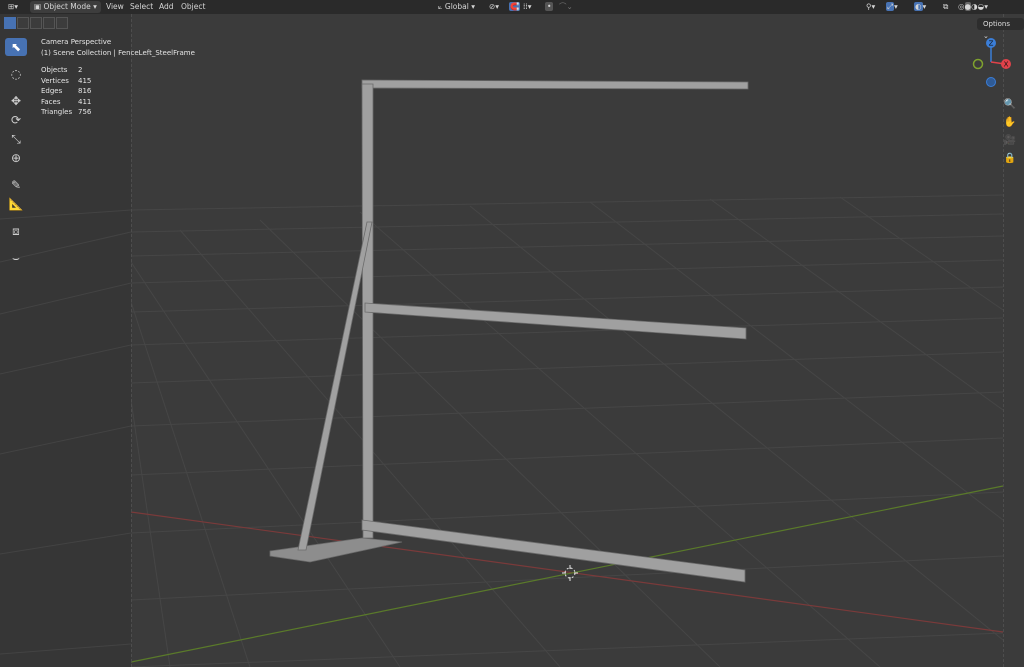 This screenshot has height=667, width=1024. I want to click on scale-icon: ⤡, so click(16, 139).